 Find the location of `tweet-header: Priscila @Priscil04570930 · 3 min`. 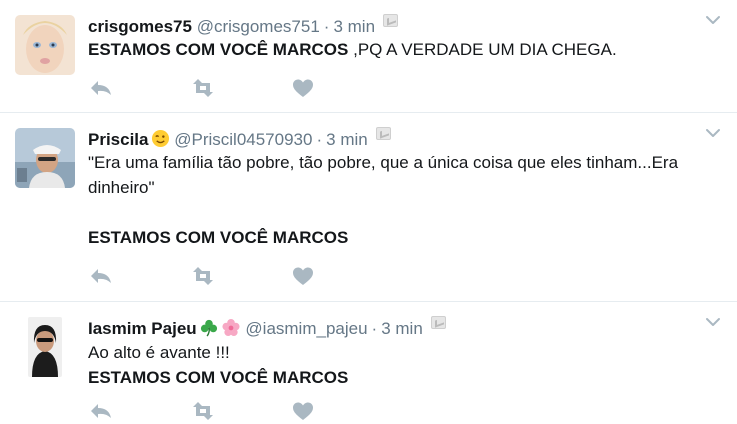

tweet-header: Priscila @Priscil04570930 · 3 min is located at coordinates (239, 139).